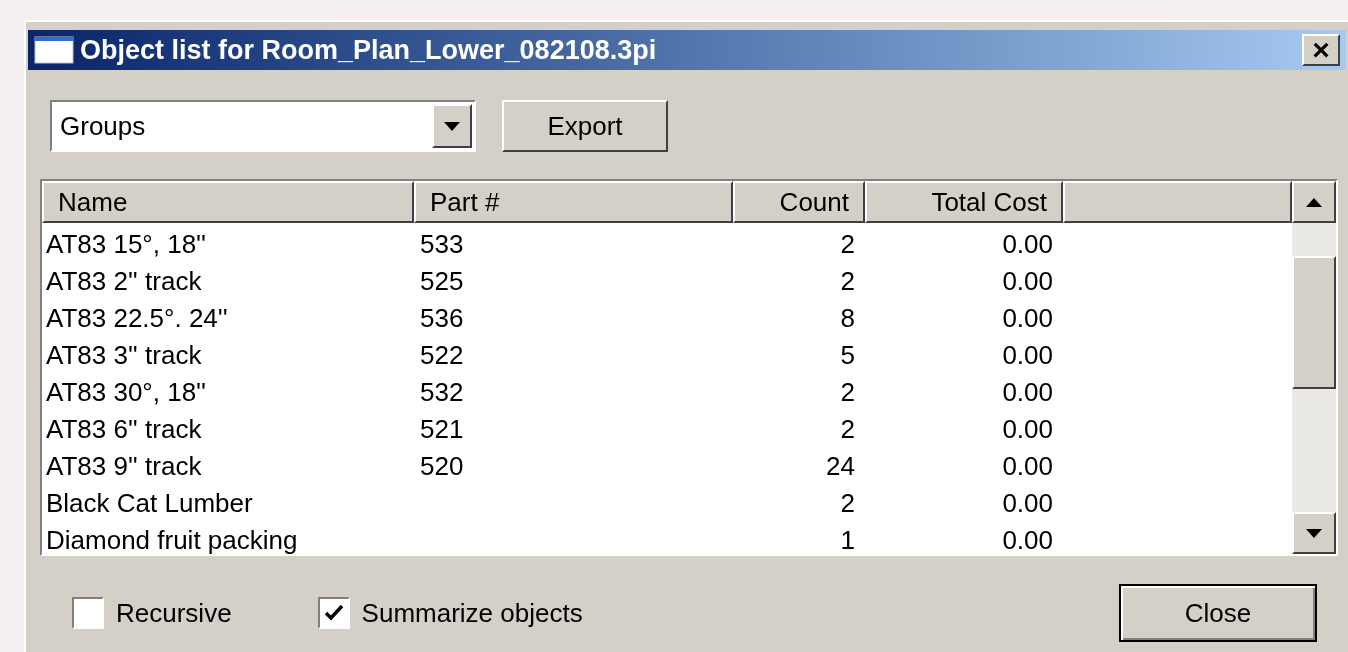 The height and width of the screenshot is (652, 1348). What do you see at coordinates (174, 613) in the screenshot?
I see `checkbox-label: Recursive` at bounding box center [174, 613].